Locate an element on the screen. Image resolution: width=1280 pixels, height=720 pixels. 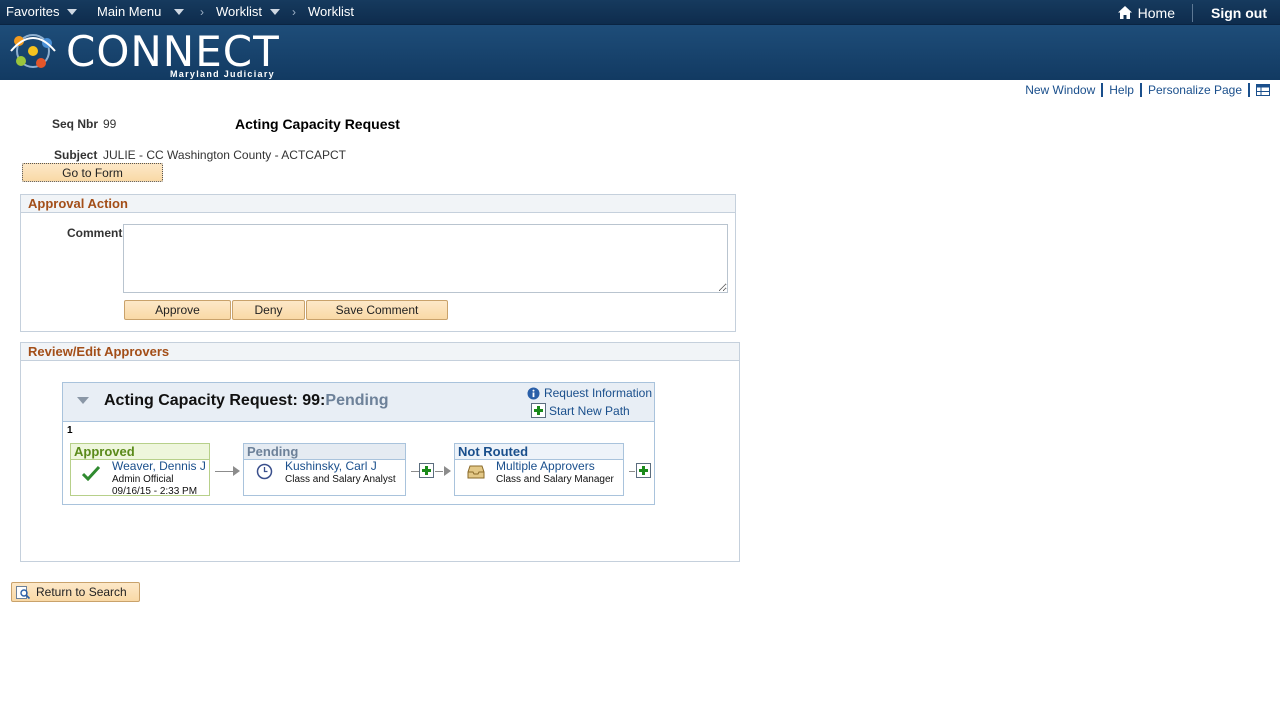
approver-name-link: Kushinsky, Carl J is located at coordinates (331, 466).